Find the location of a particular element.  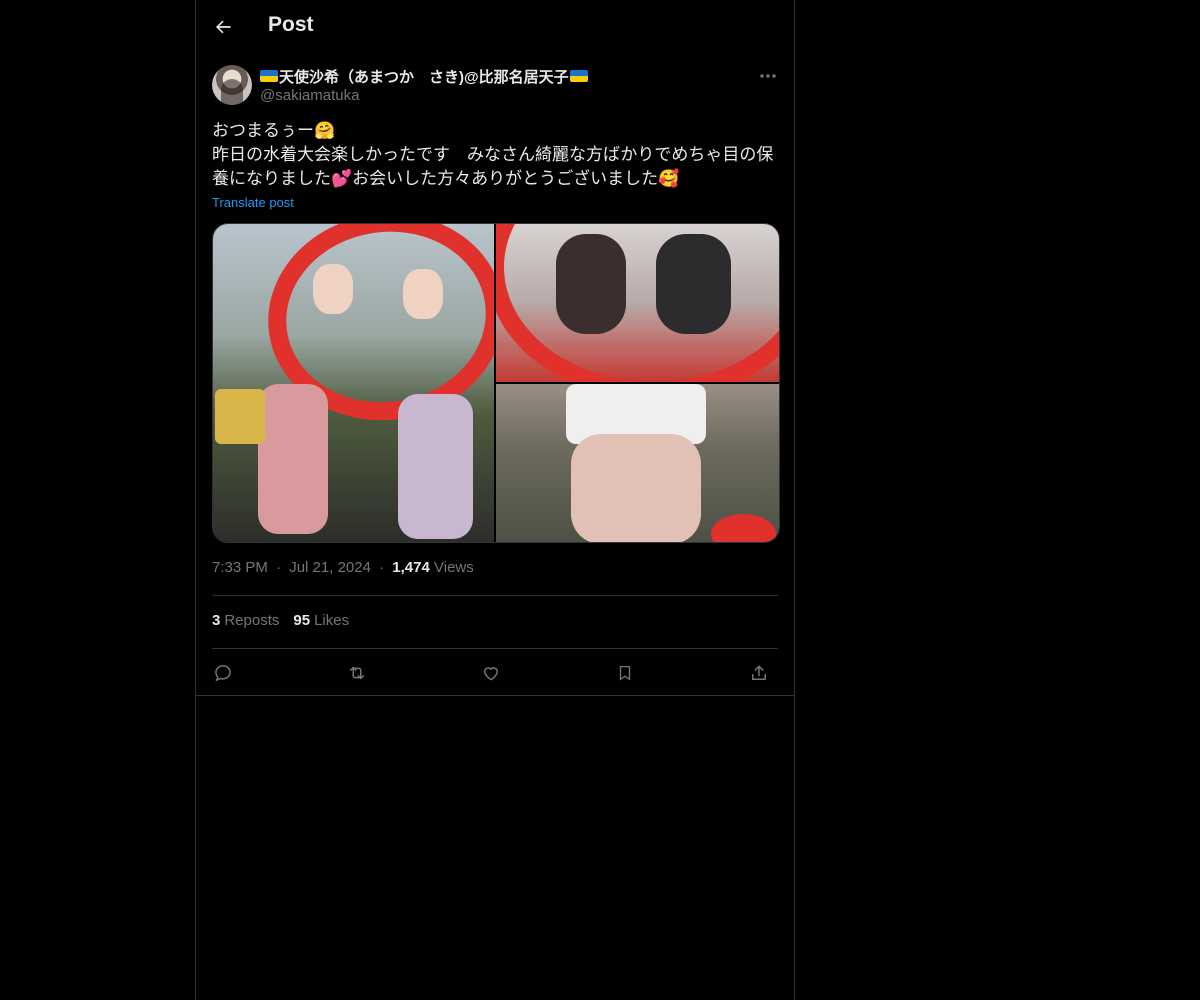

share-icon is located at coordinates (759, 673).